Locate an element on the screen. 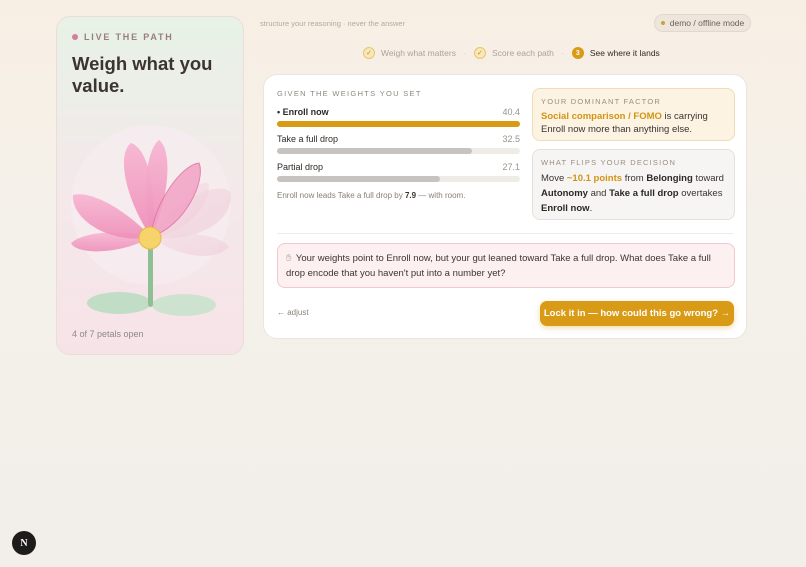 Image resolution: width=806 pixels, height=567 pixels. flip-target-factor: Autonomy is located at coordinates (564, 193).